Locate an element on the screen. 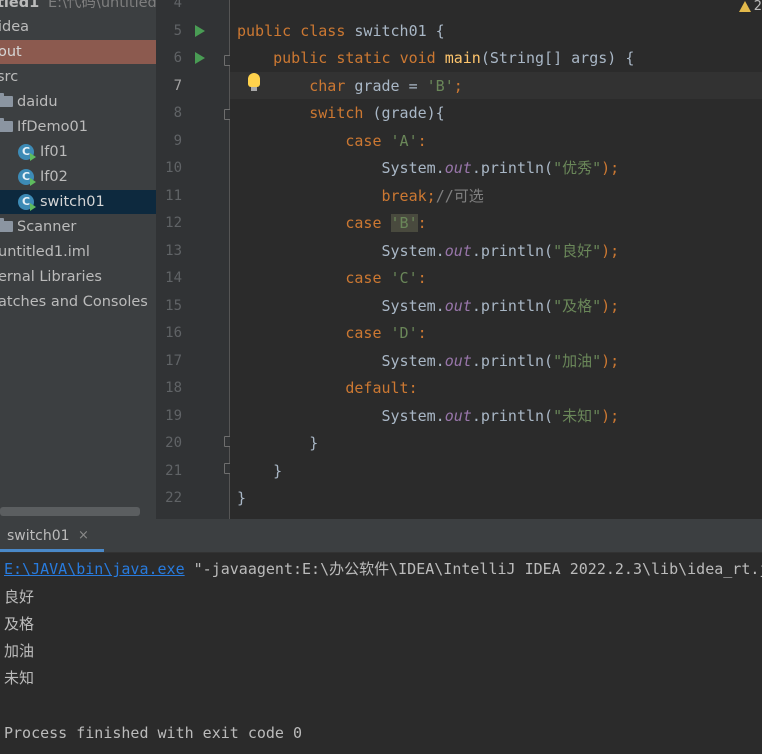  run-main-icon is located at coordinates (200, 58).